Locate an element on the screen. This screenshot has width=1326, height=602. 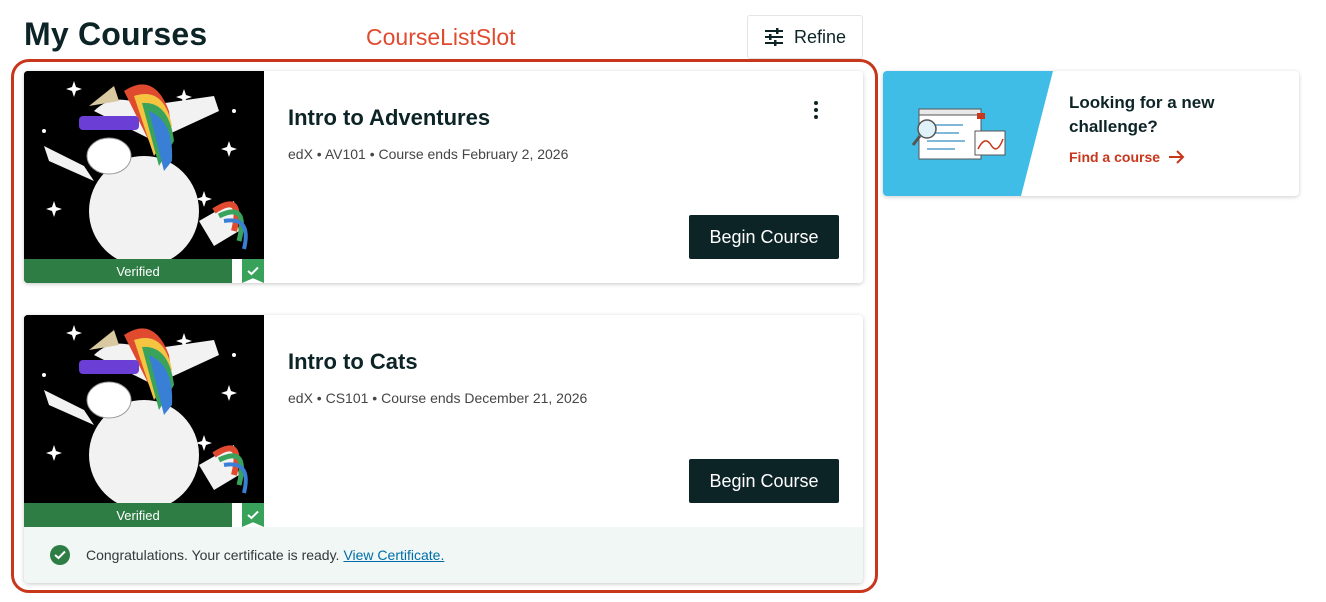
sliders-icon is located at coordinates (773, 37).